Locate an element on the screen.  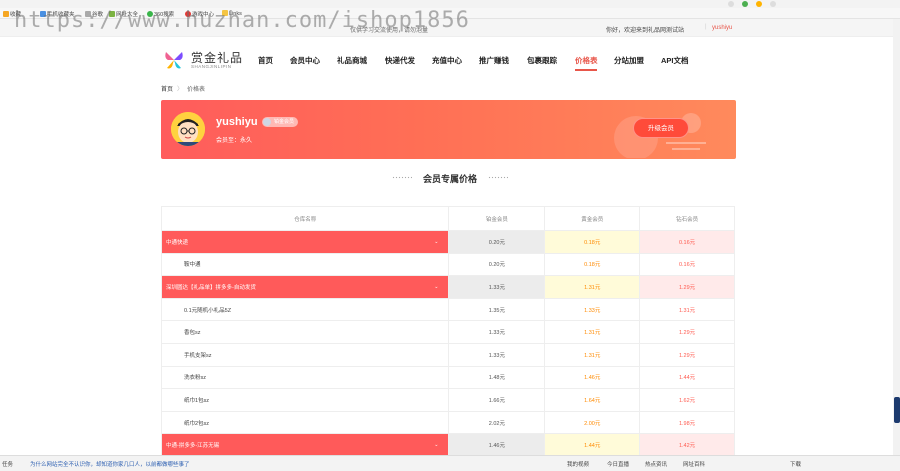
status-news: 热点资讯 is located at coordinates (656, 464).